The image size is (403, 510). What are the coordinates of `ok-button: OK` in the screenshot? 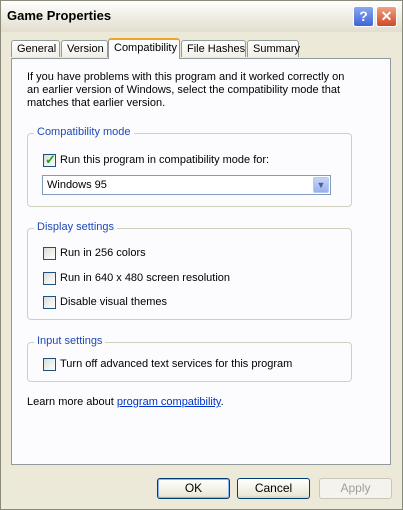 It's located at (193, 488).